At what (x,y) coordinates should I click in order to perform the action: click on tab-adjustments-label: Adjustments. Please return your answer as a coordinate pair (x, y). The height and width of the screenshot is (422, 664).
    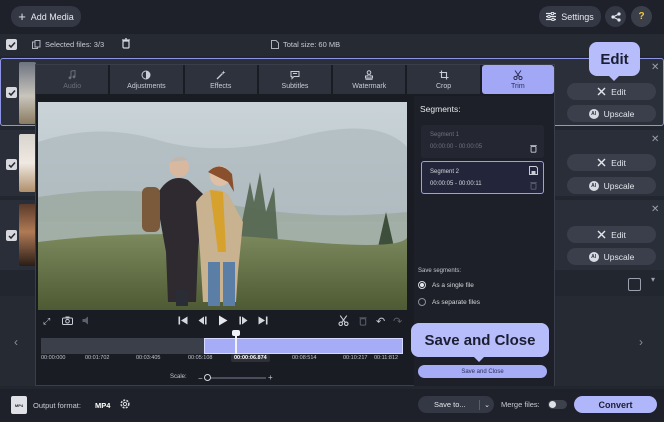
    Looking at the image, I should click on (146, 86).